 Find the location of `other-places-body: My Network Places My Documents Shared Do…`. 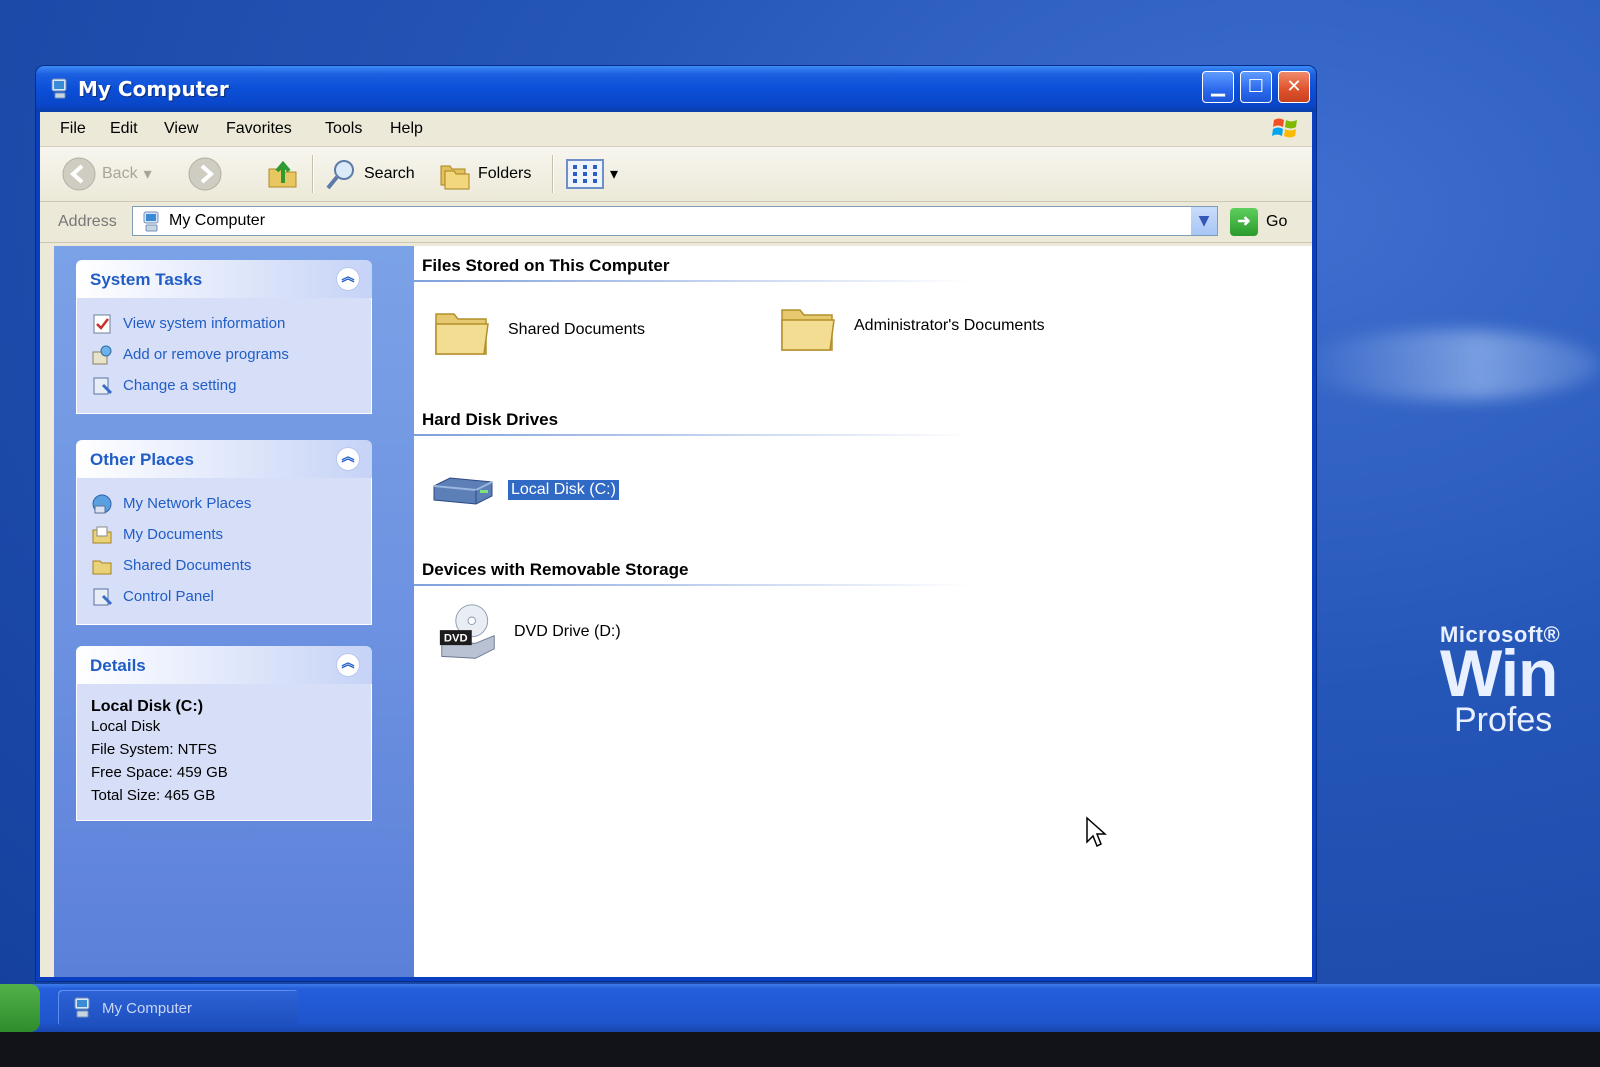

other-places-body: My Network Places My Documents Shared Do… is located at coordinates (224, 551).